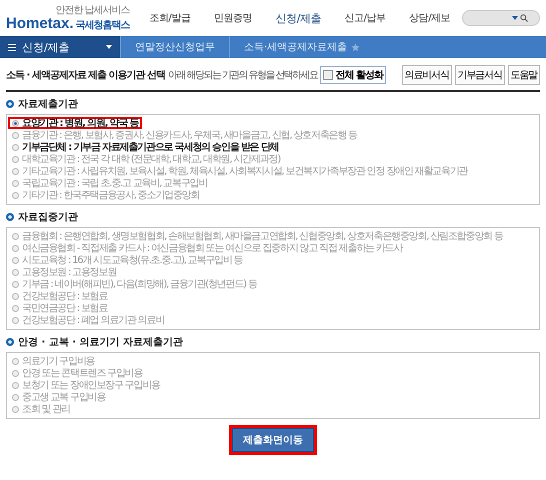 This screenshot has height=480, width=546. I want to click on breadcrumb-item: 연말정산신청업무, so click(174, 47).